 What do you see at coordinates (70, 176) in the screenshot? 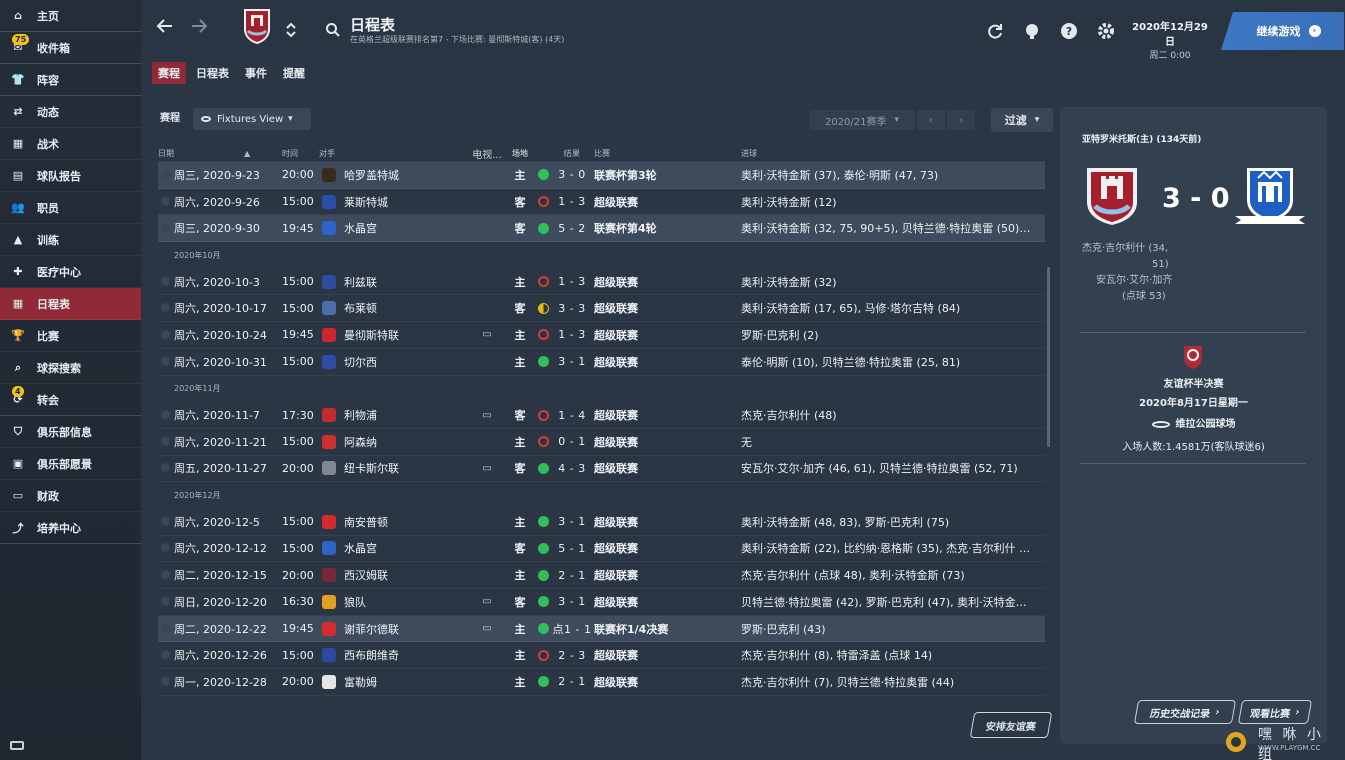
I see `sidebar-item-5: ▤ 球队报告` at bounding box center [70, 176].